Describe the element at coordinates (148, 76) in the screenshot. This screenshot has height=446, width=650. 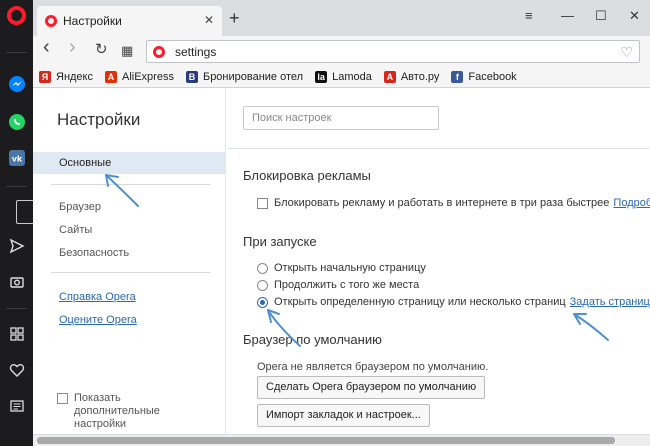
I see `bookmark-label: AliExpress` at that location.